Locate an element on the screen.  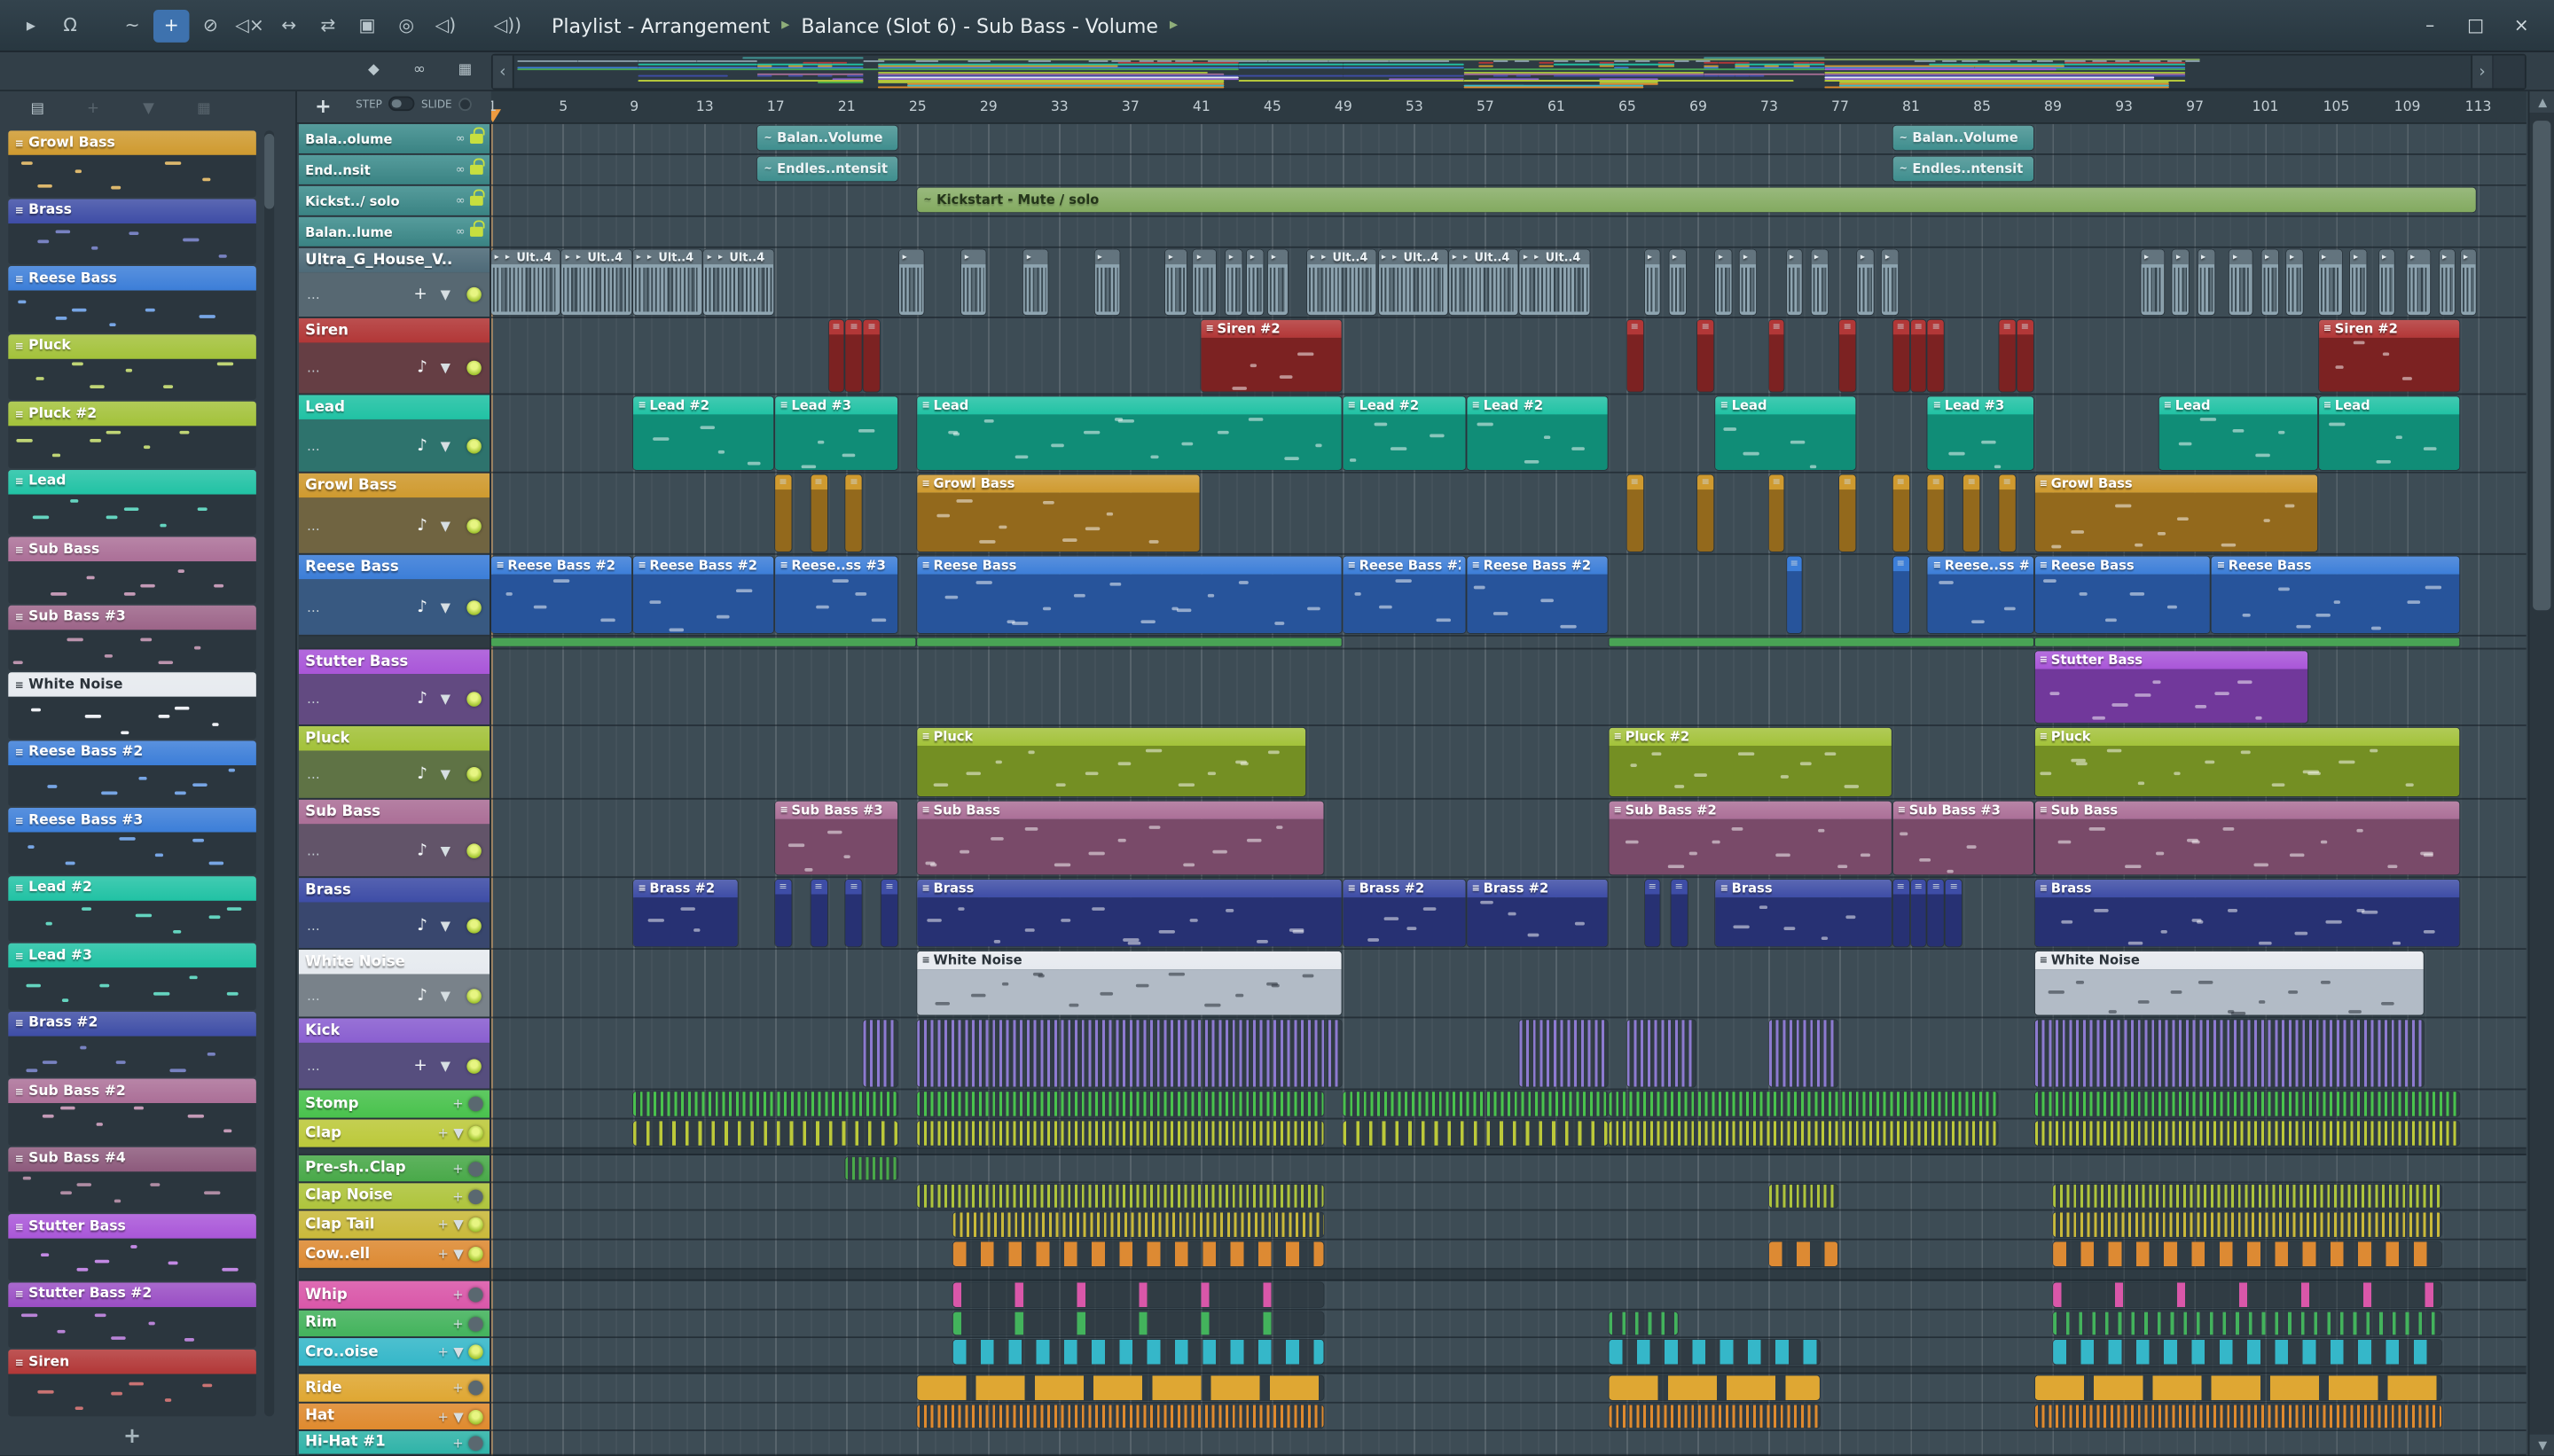
pluck-2-clip: ≡ Pluck #2 is located at coordinates (1750, 762).